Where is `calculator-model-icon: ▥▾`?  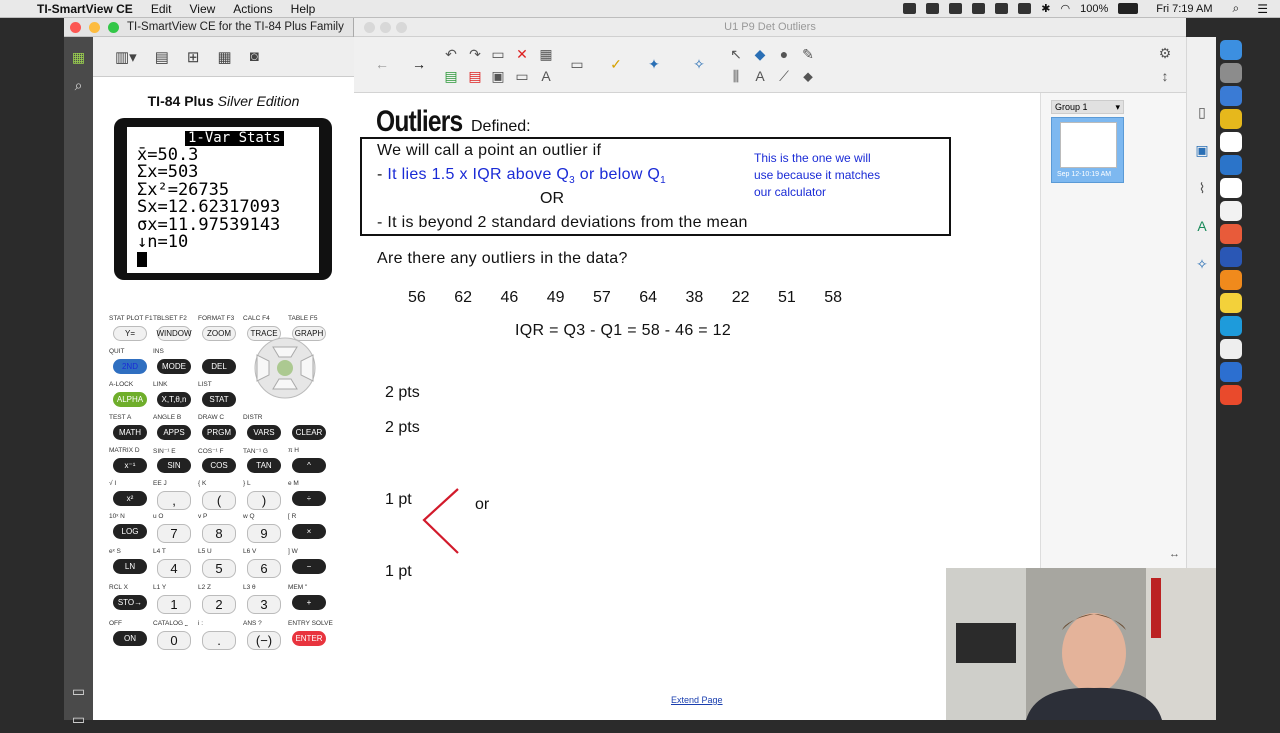
calculator-model-icon: ▥▾ is located at coordinates (126, 57).